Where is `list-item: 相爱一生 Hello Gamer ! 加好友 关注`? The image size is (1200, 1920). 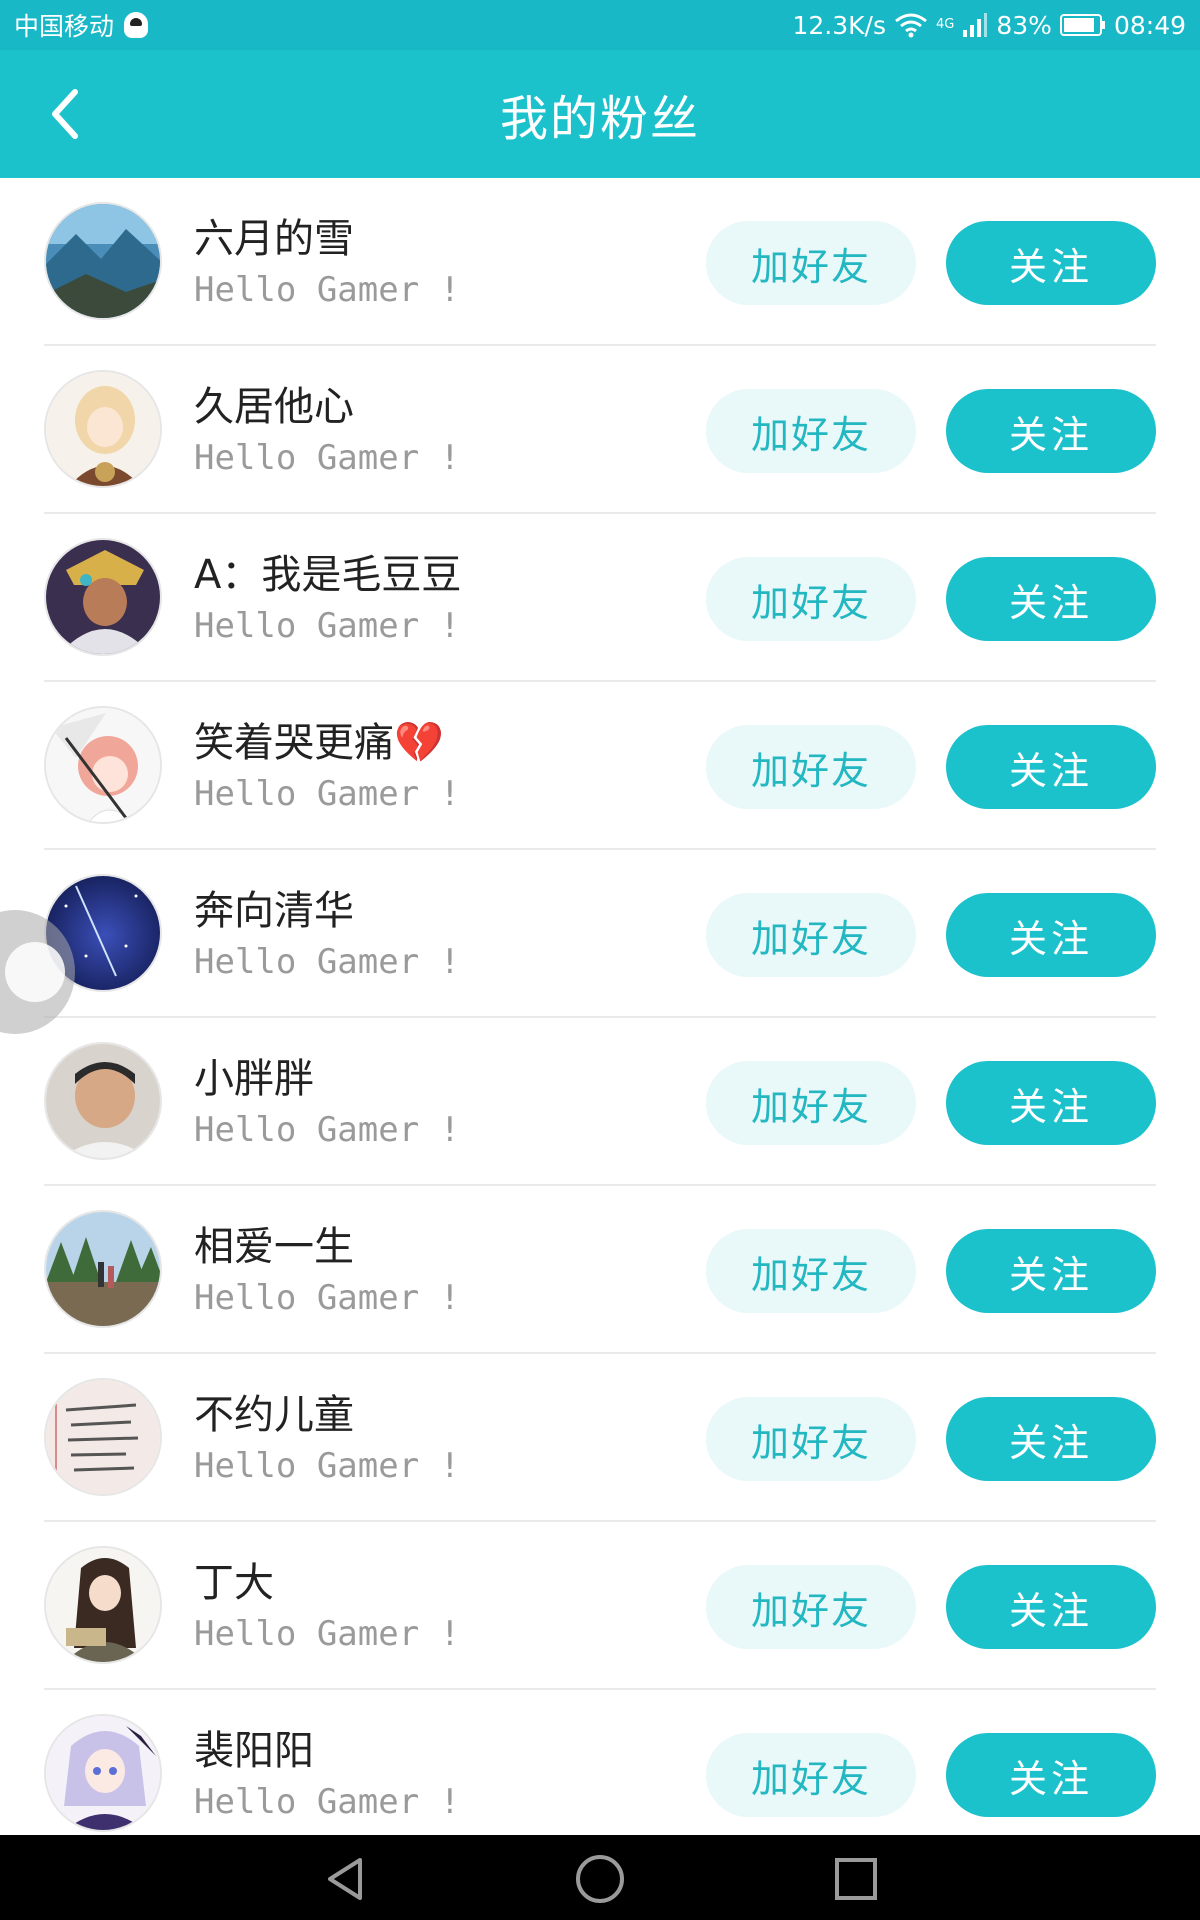 list-item: 相爱一生 Hello Gamer ! 加好友 关注 is located at coordinates (600, 1270).